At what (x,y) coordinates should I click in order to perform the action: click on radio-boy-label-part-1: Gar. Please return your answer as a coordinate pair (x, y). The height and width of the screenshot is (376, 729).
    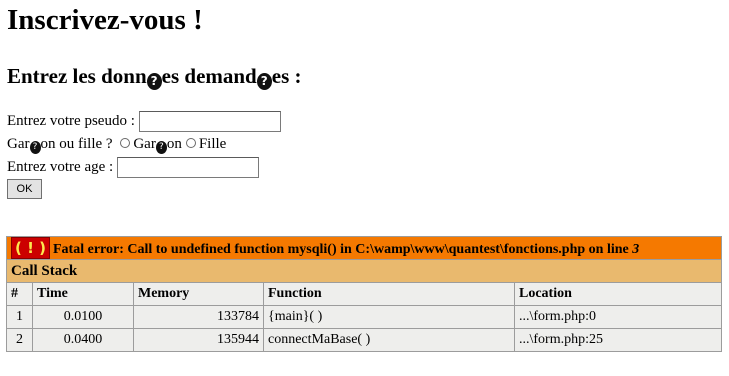
    Looking at the image, I should click on (144, 144).